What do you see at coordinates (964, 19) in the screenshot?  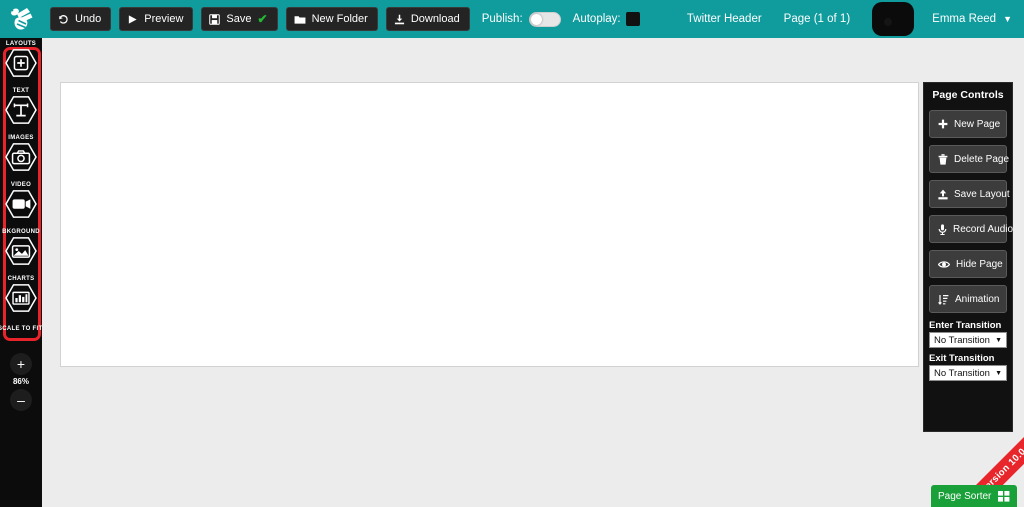 I see `user-name: Emma Reed` at bounding box center [964, 19].